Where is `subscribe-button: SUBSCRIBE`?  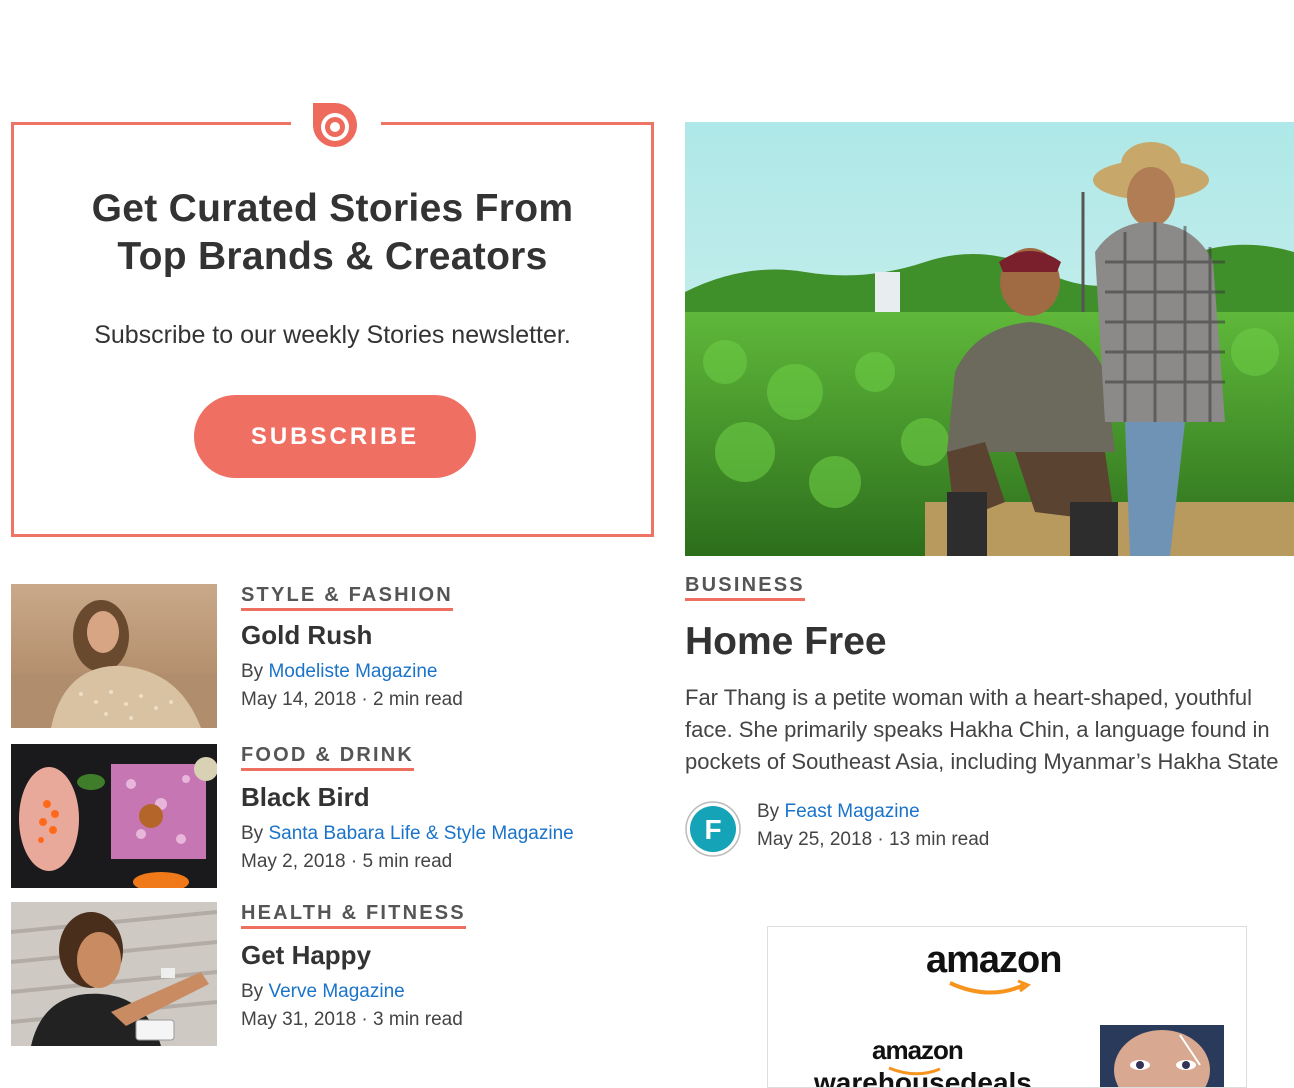 subscribe-button: SUBSCRIBE is located at coordinates (335, 436).